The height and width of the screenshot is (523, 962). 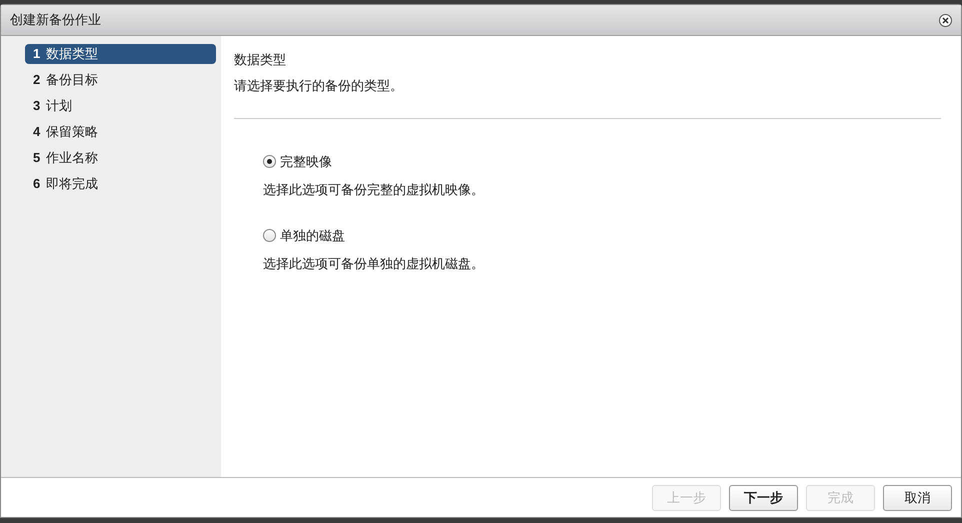 I want to click on close-icon, so click(x=945, y=20).